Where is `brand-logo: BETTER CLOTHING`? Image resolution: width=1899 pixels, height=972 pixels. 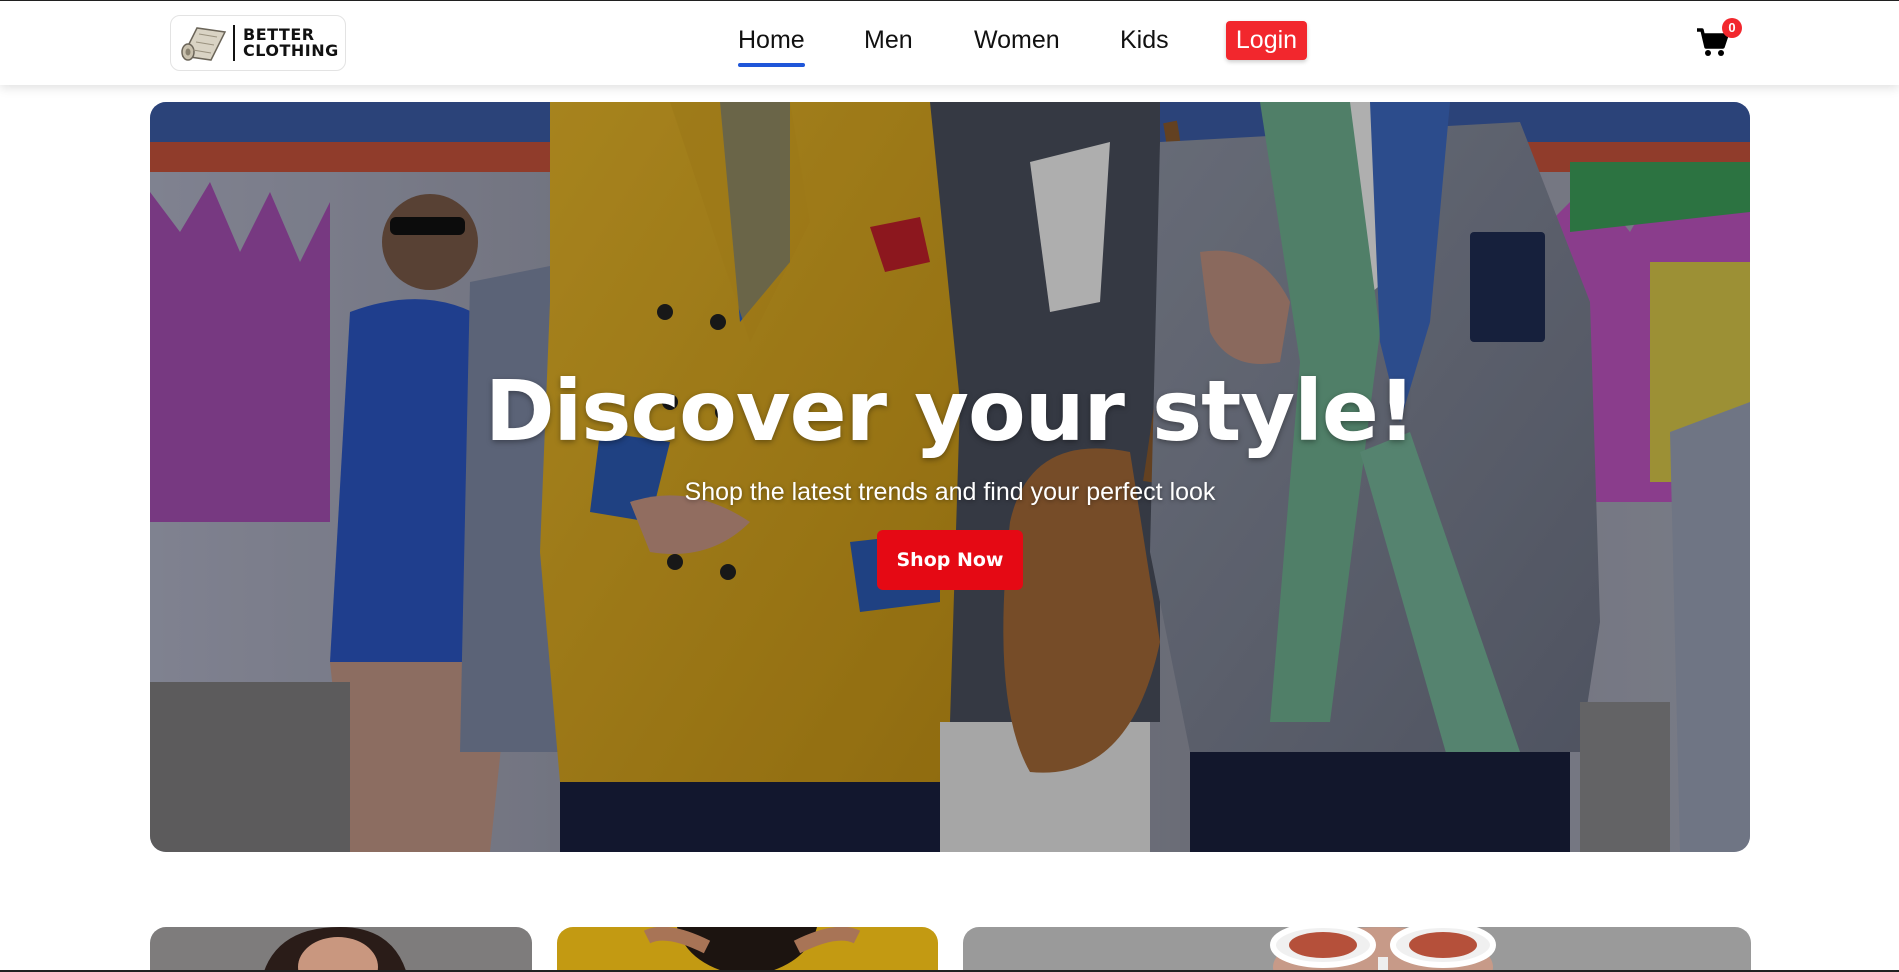
brand-logo: BETTER CLOTHING is located at coordinates (258, 43).